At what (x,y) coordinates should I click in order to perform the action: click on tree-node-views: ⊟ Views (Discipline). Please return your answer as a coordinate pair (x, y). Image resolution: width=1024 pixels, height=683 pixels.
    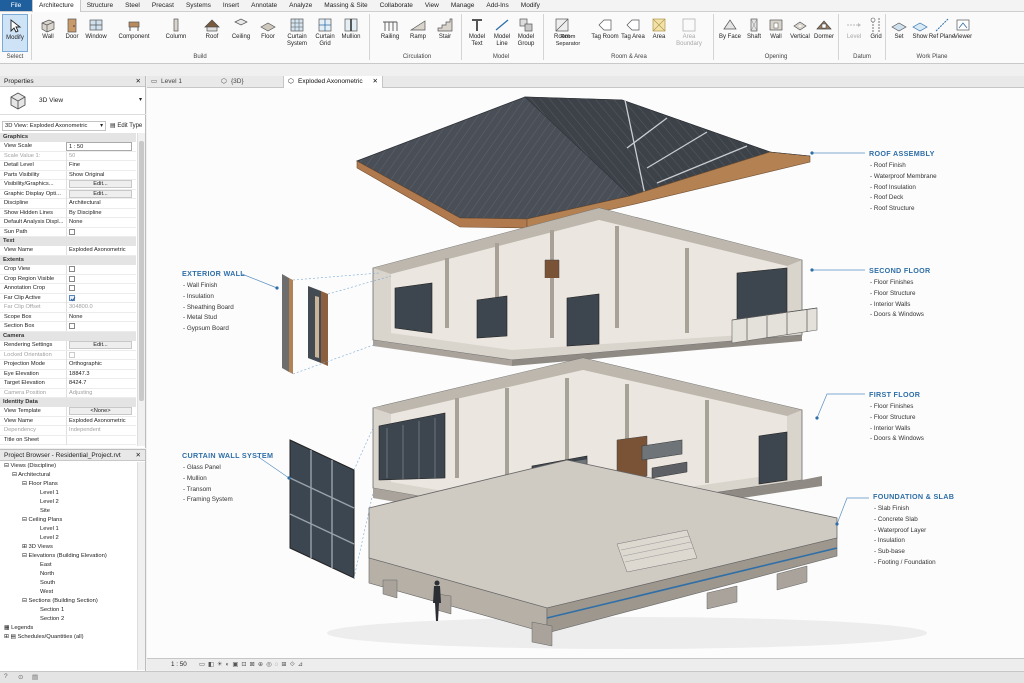
    Looking at the image, I should click on (30, 466).